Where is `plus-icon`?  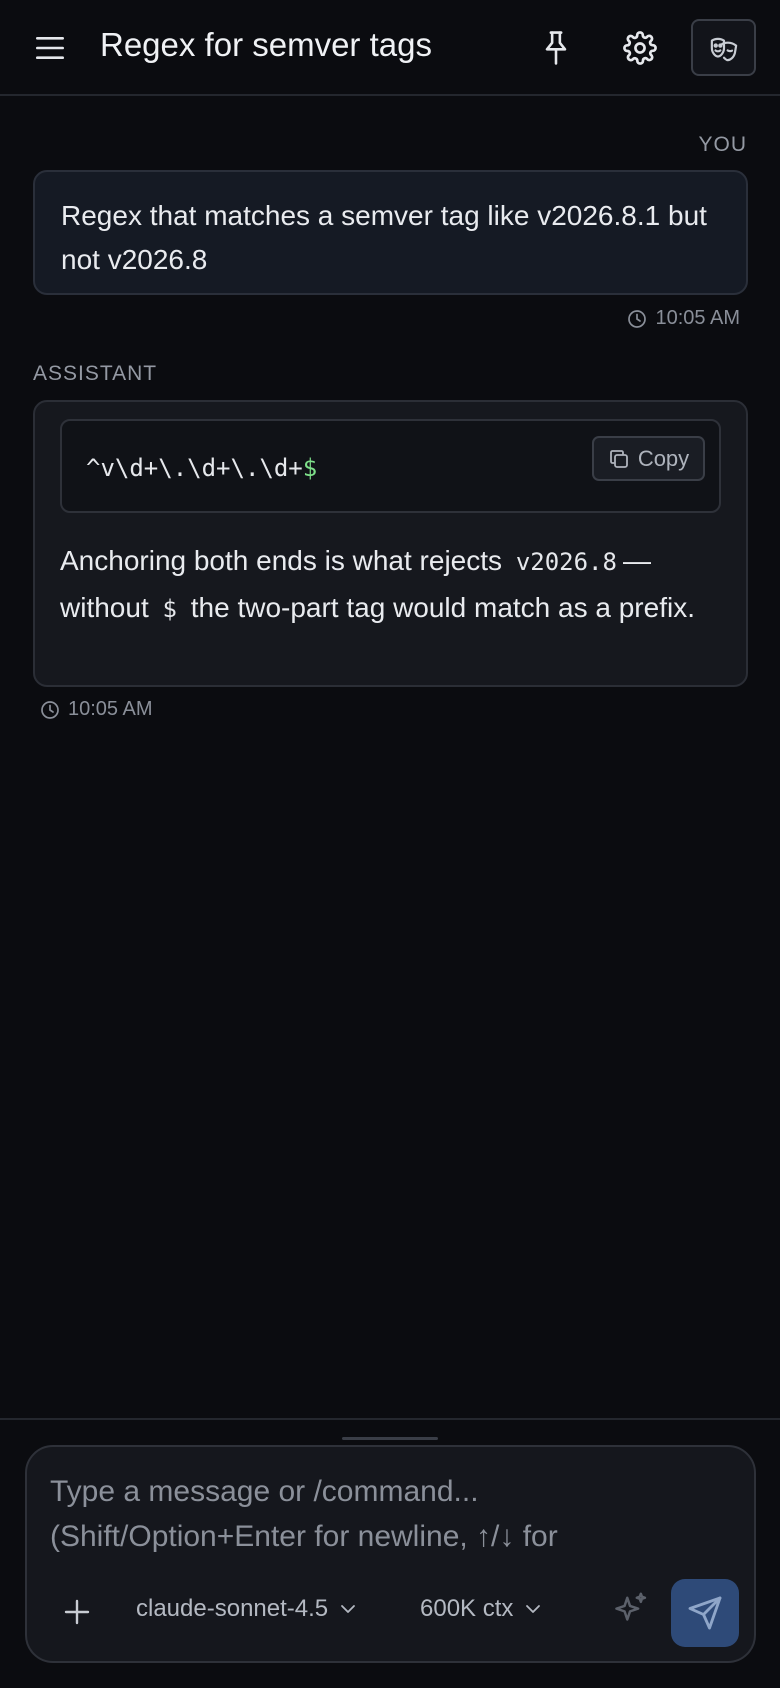 plus-icon is located at coordinates (77, 1612).